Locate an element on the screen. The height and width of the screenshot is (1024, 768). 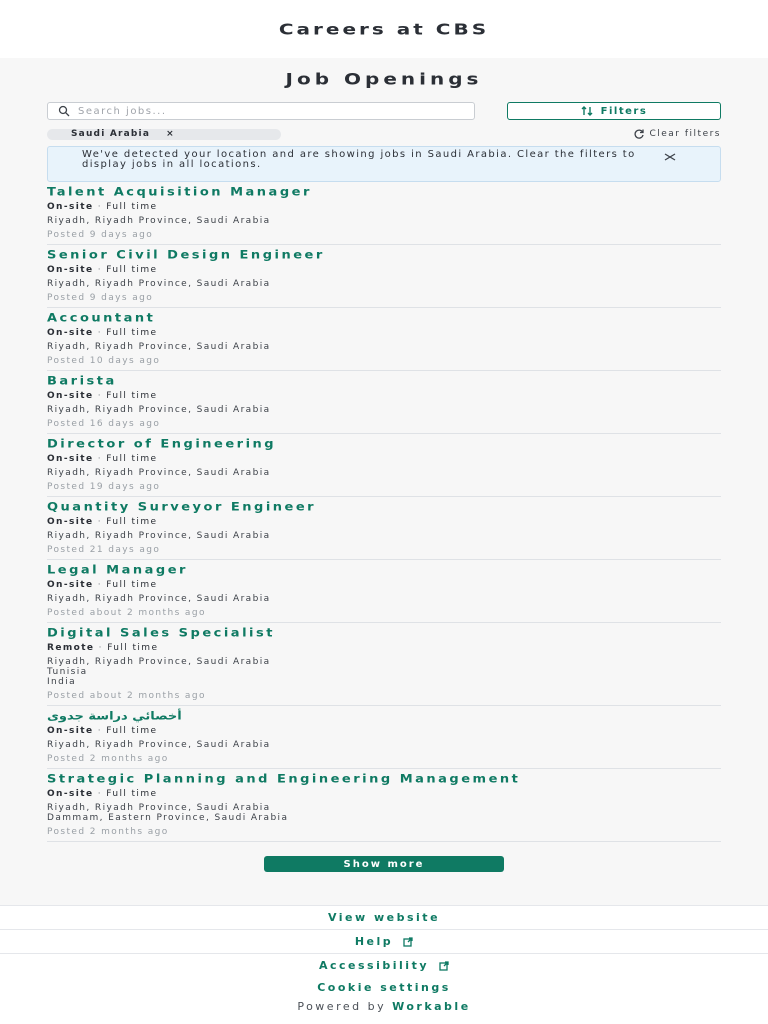
job-title-link: Senior Civil Design Engineer is located at coordinates (384, 256).